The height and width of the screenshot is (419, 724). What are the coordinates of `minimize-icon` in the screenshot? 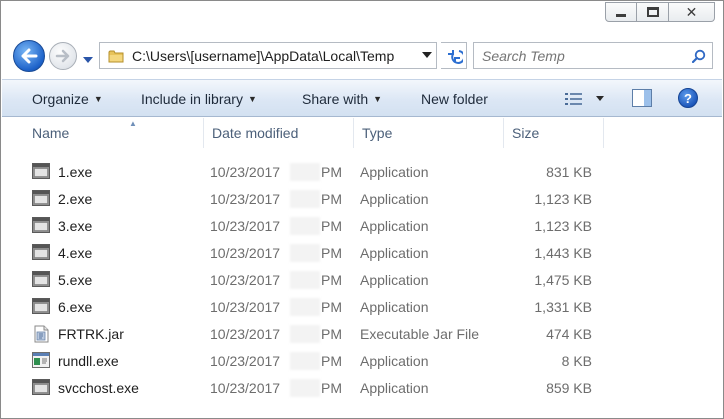 It's located at (621, 15).